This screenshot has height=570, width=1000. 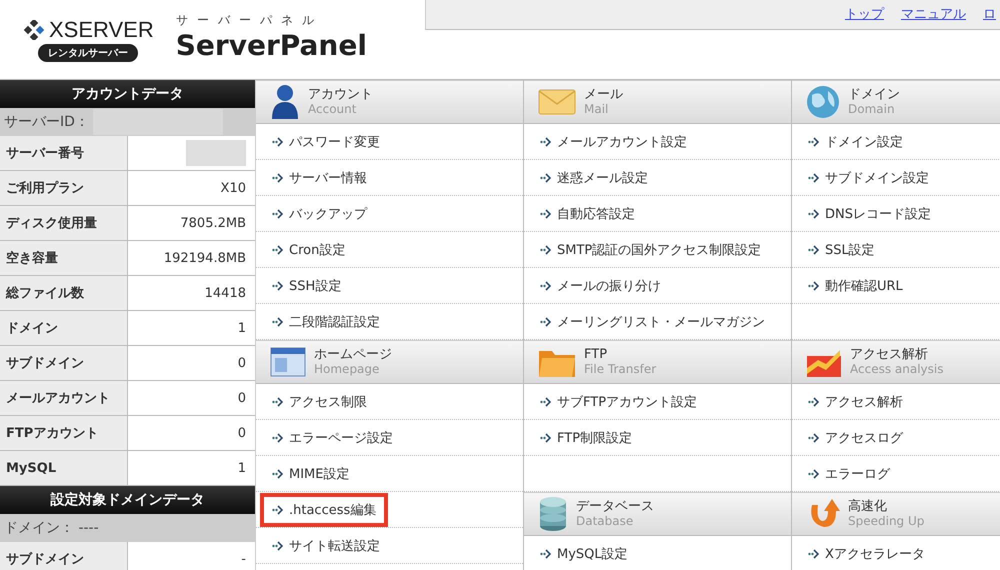 What do you see at coordinates (597, 109) in the screenshot?
I see `section-subtitle: Mail` at bounding box center [597, 109].